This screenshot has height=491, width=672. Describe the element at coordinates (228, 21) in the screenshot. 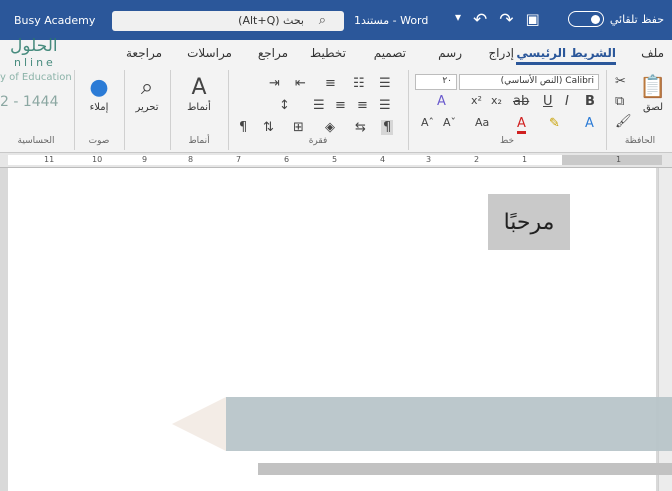

I see `search-input: بحث (Alt+Q) ⌕` at that location.